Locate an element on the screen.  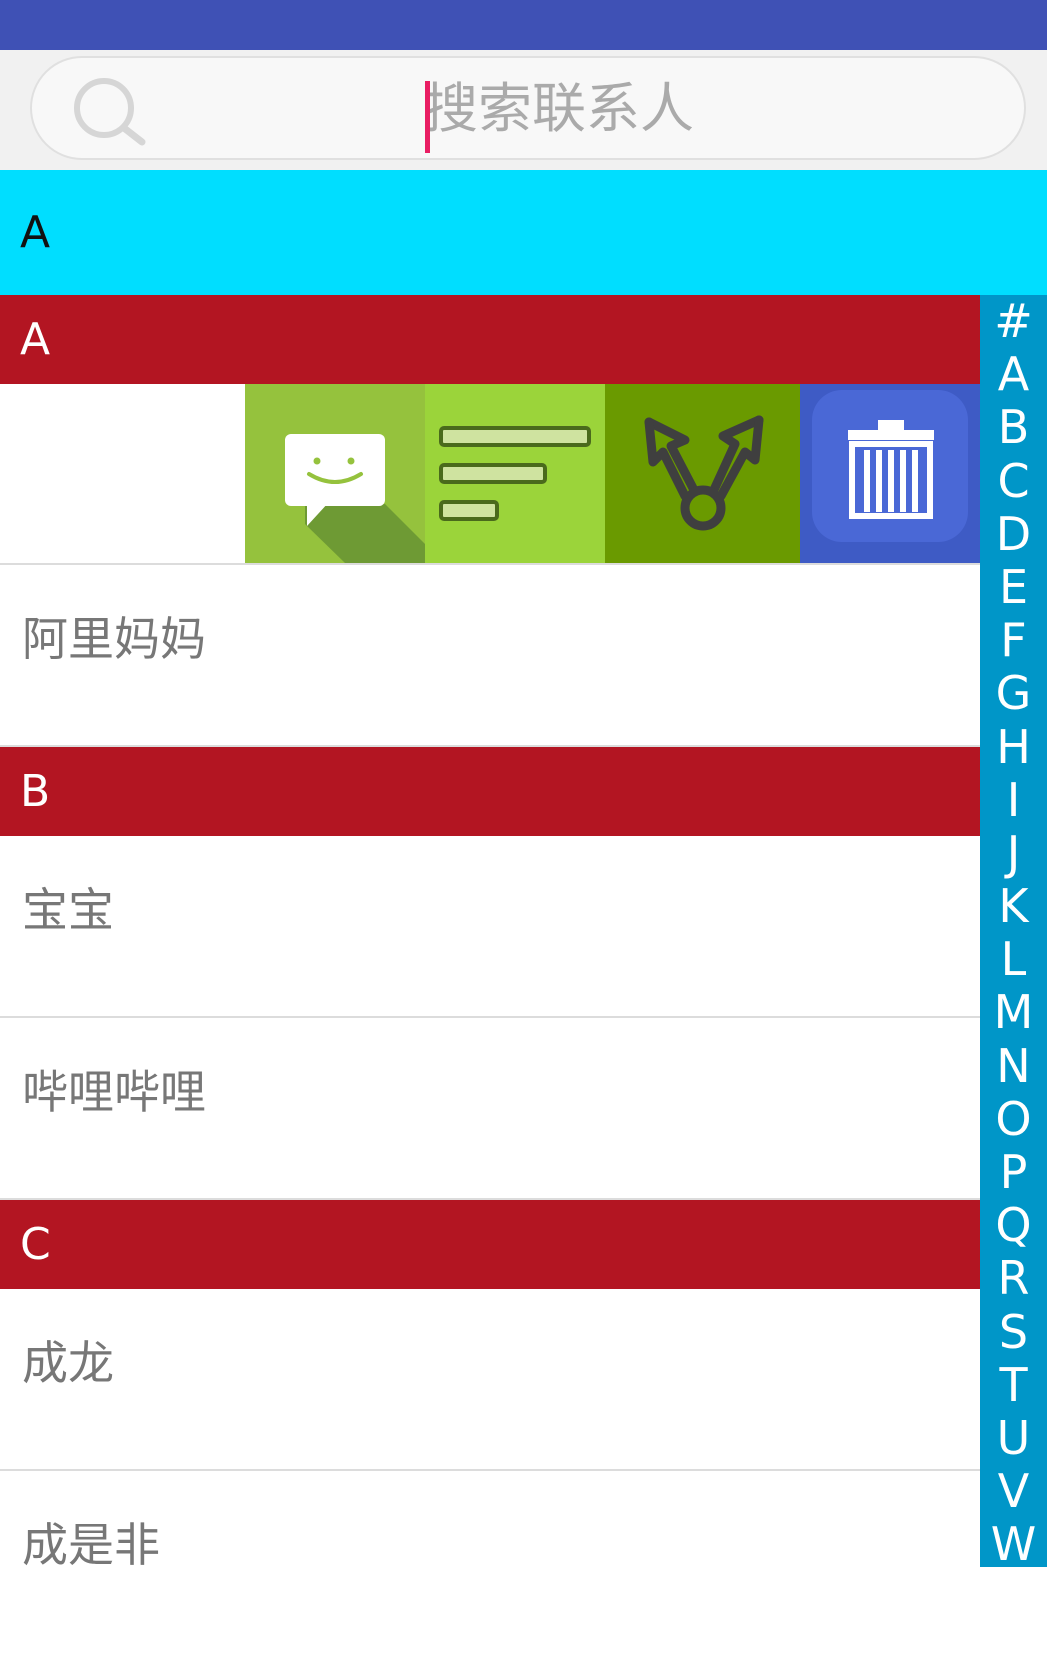
contact-row: 哔哩哔哩 is located at coordinates (490, 1109).